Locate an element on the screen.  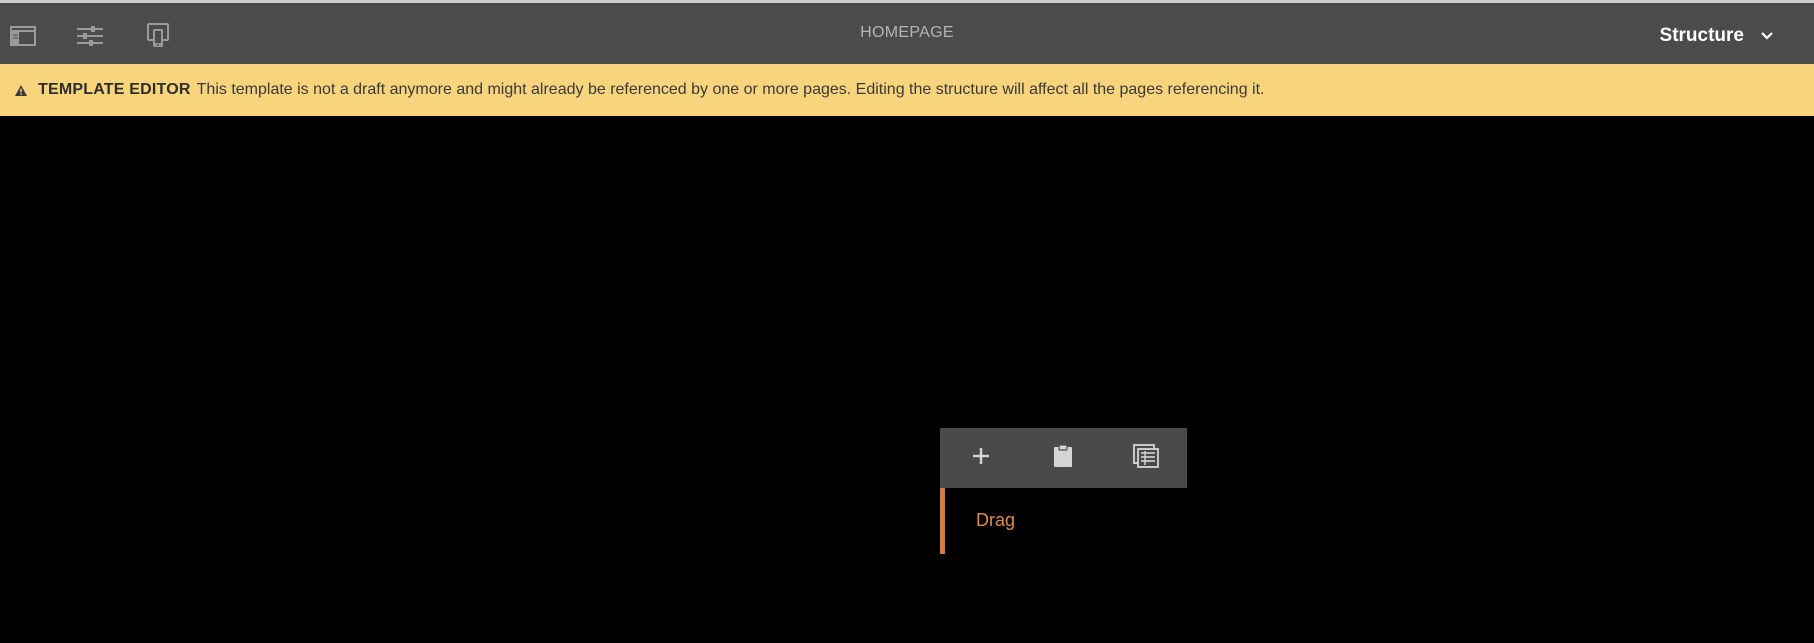
policy-button is located at coordinates (1146, 458).